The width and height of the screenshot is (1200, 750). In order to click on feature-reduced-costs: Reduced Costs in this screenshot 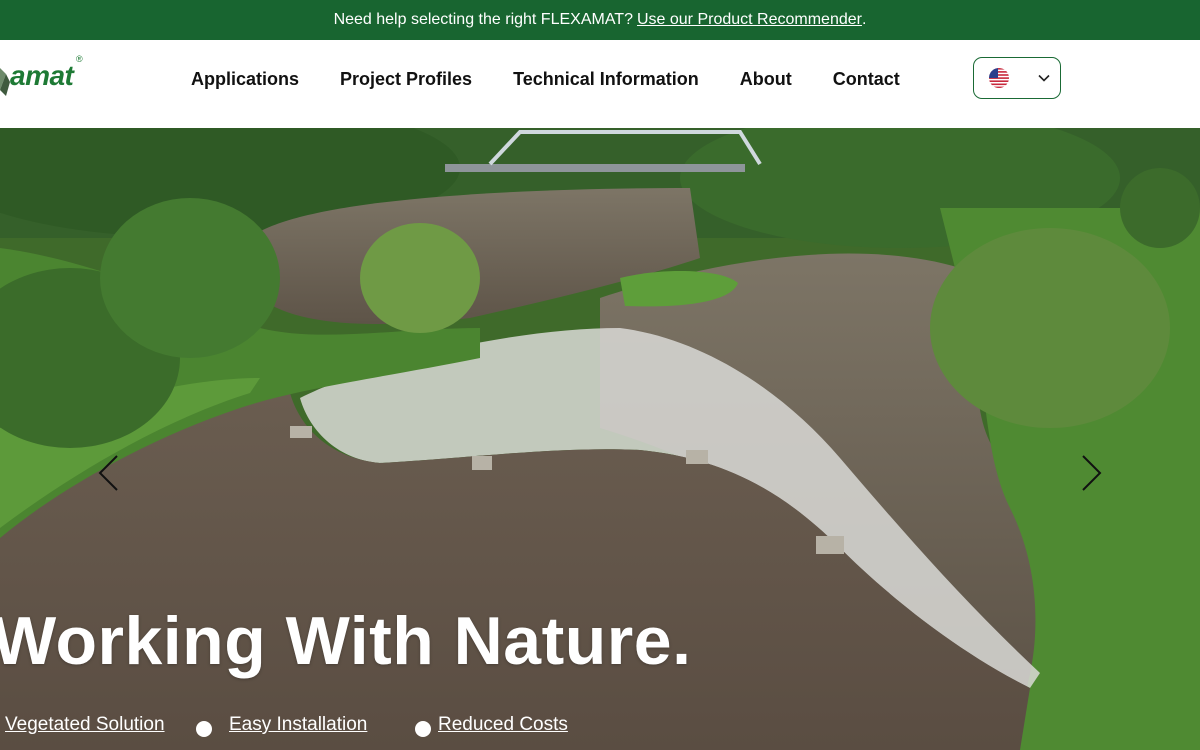, I will do `click(503, 725)`.